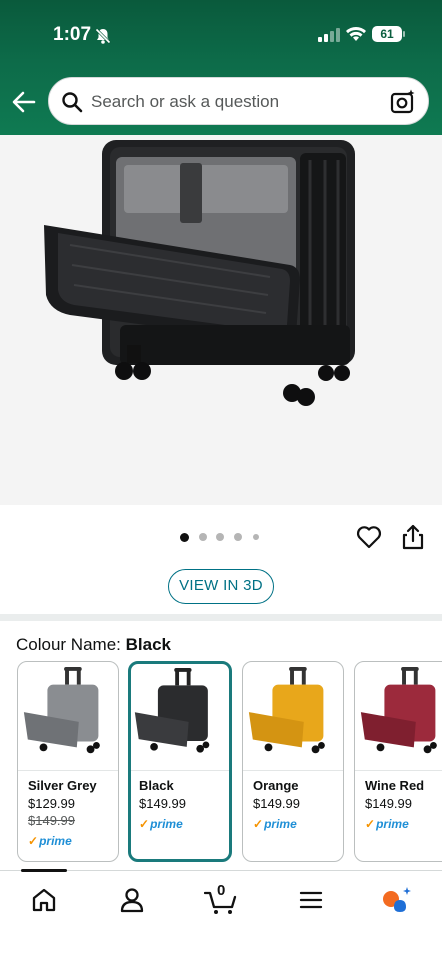 The height and width of the screenshot is (960, 442). Describe the element at coordinates (71, 644) in the screenshot. I see `colour-label-prefix: Colour Name:` at that location.